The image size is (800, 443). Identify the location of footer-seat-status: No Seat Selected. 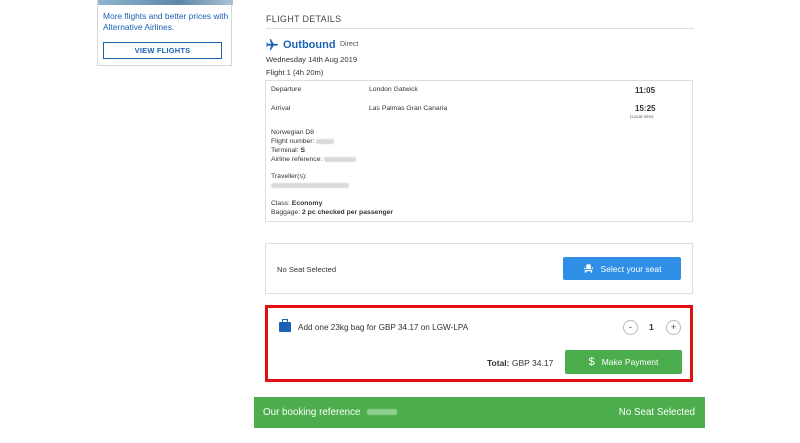
(656, 412).